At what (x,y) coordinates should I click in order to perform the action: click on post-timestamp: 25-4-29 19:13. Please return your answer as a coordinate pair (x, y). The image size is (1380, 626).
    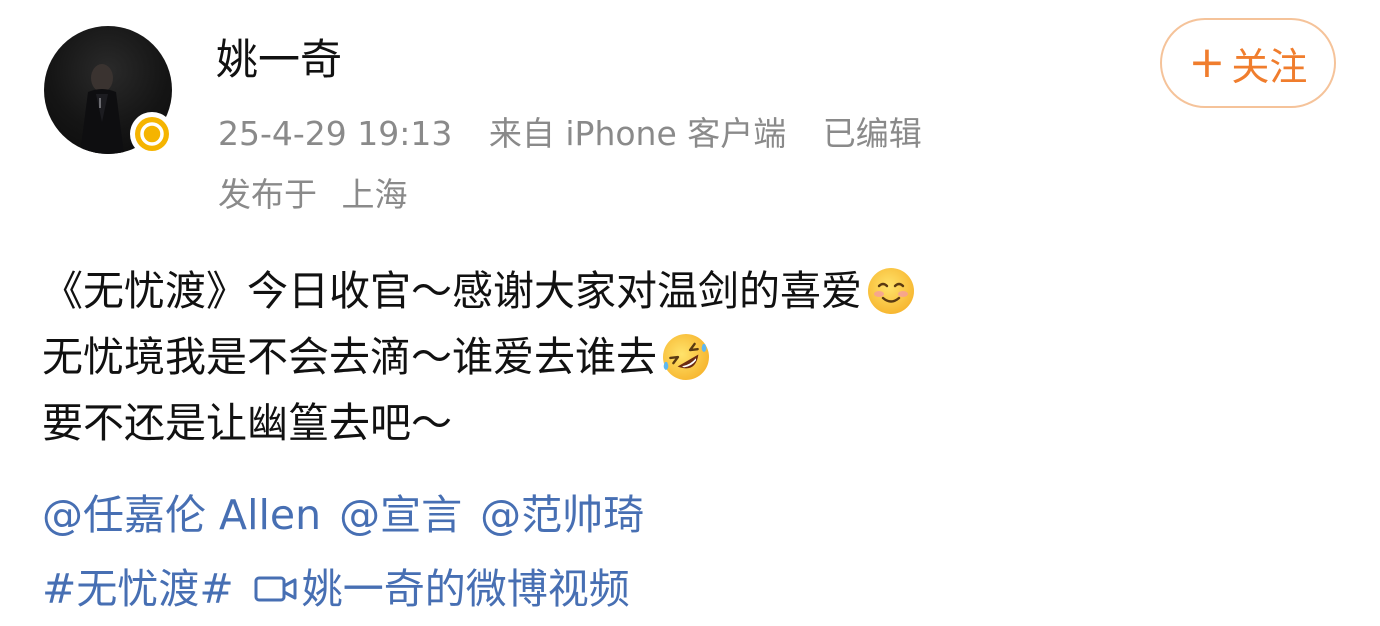
    Looking at the image, I should click on (335, 133).